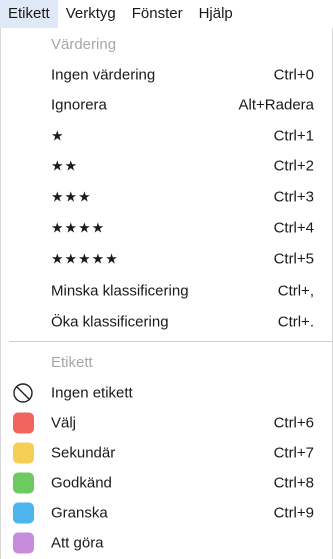  I want to click on menu-item-shortcut: Ctrl+5, so click(293, 259).